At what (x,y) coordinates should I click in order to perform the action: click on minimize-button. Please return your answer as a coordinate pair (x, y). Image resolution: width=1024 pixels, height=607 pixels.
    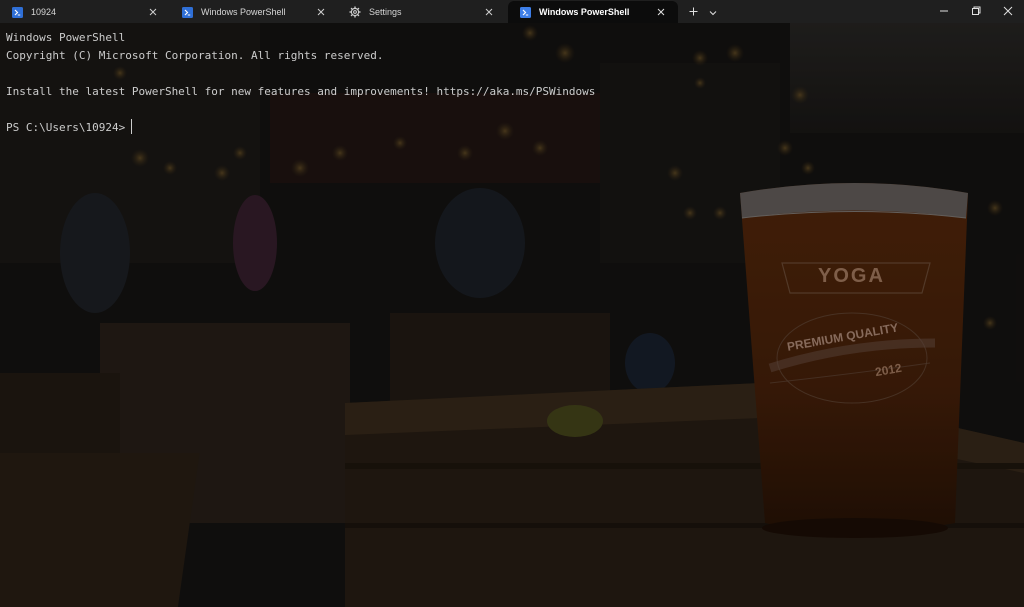
    Looking at the image, I should click on (944, 11).